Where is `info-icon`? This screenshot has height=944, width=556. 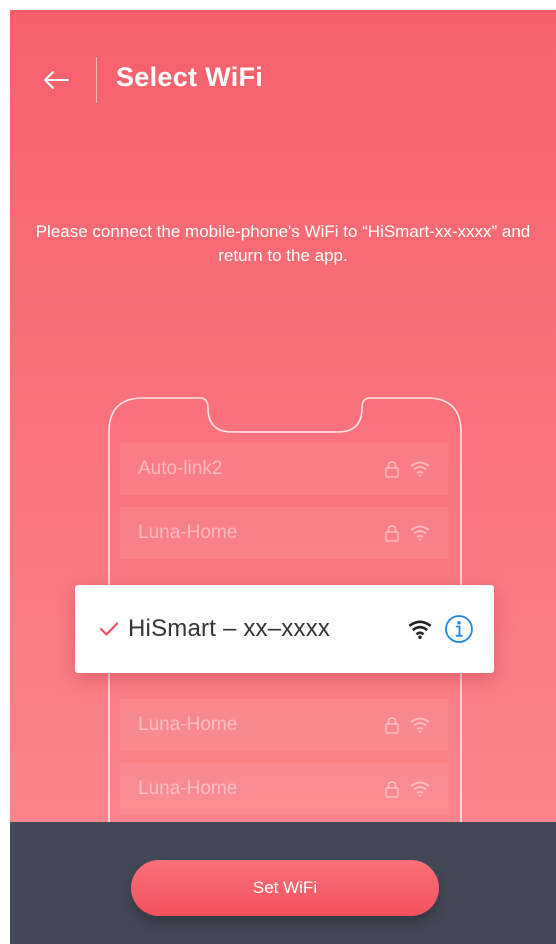 info-icon is located at coordinates (459, 629).